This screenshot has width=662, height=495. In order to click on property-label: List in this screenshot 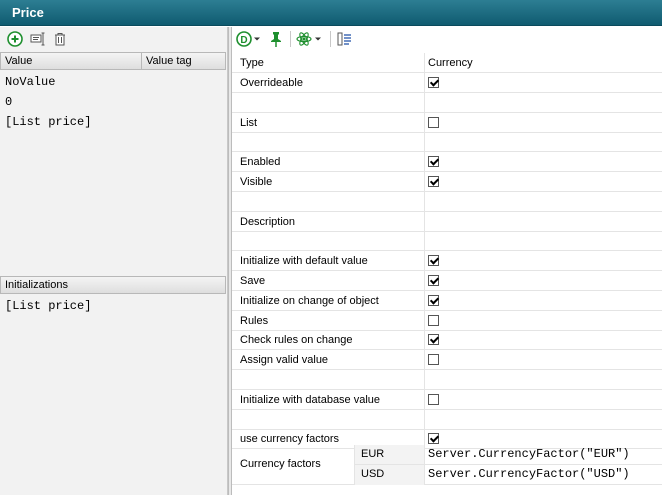, I will do `click(249, 122)`.